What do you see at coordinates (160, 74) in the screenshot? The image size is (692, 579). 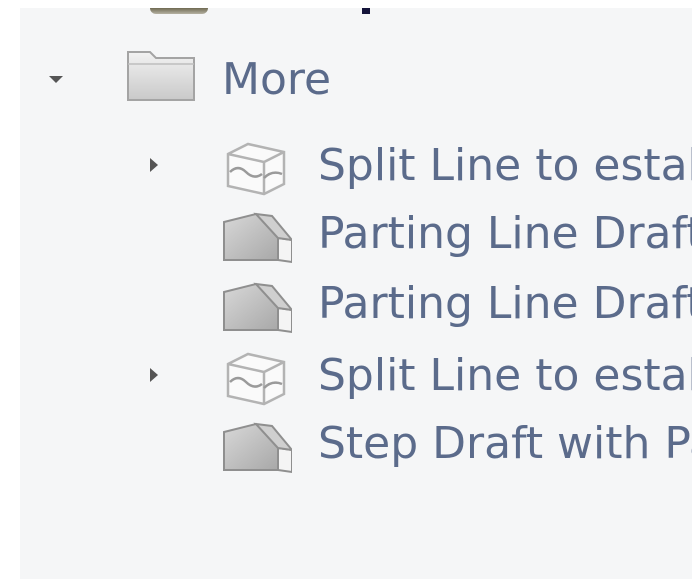 I see `folder-icon` at bounding box center [160, 74].